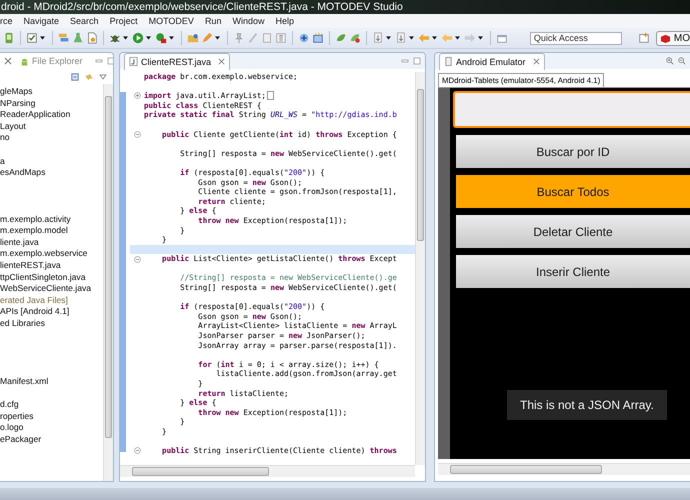 Image resolution: width=690 pixels, height=500 pixels. What do you see at coordinates (573, 271) in the screenshot?
I see `app-button: Inserir Cliente` at bounding box center [573, 271].